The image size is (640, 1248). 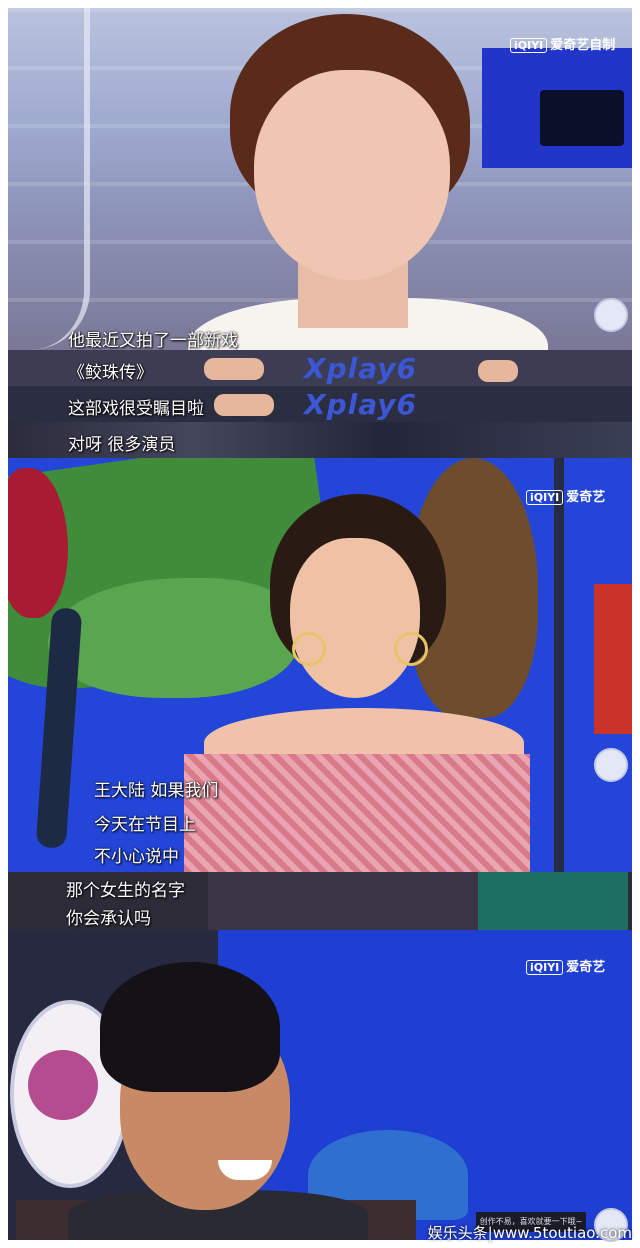 I want to click on iqiyi-watermark-1: iQIYI 爱奇艺自制, so click(x=562, y=43).